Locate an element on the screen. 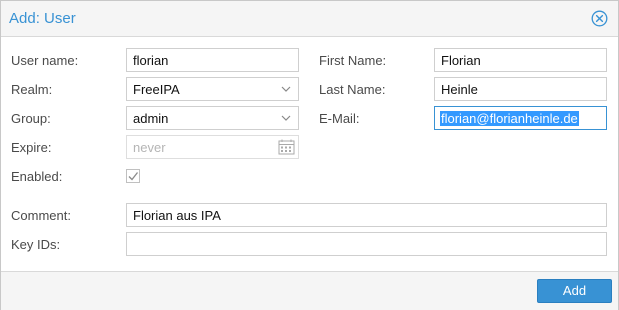 This screenshot has width=619, height=310. username-input: florian is located at coordinates (212, 60).